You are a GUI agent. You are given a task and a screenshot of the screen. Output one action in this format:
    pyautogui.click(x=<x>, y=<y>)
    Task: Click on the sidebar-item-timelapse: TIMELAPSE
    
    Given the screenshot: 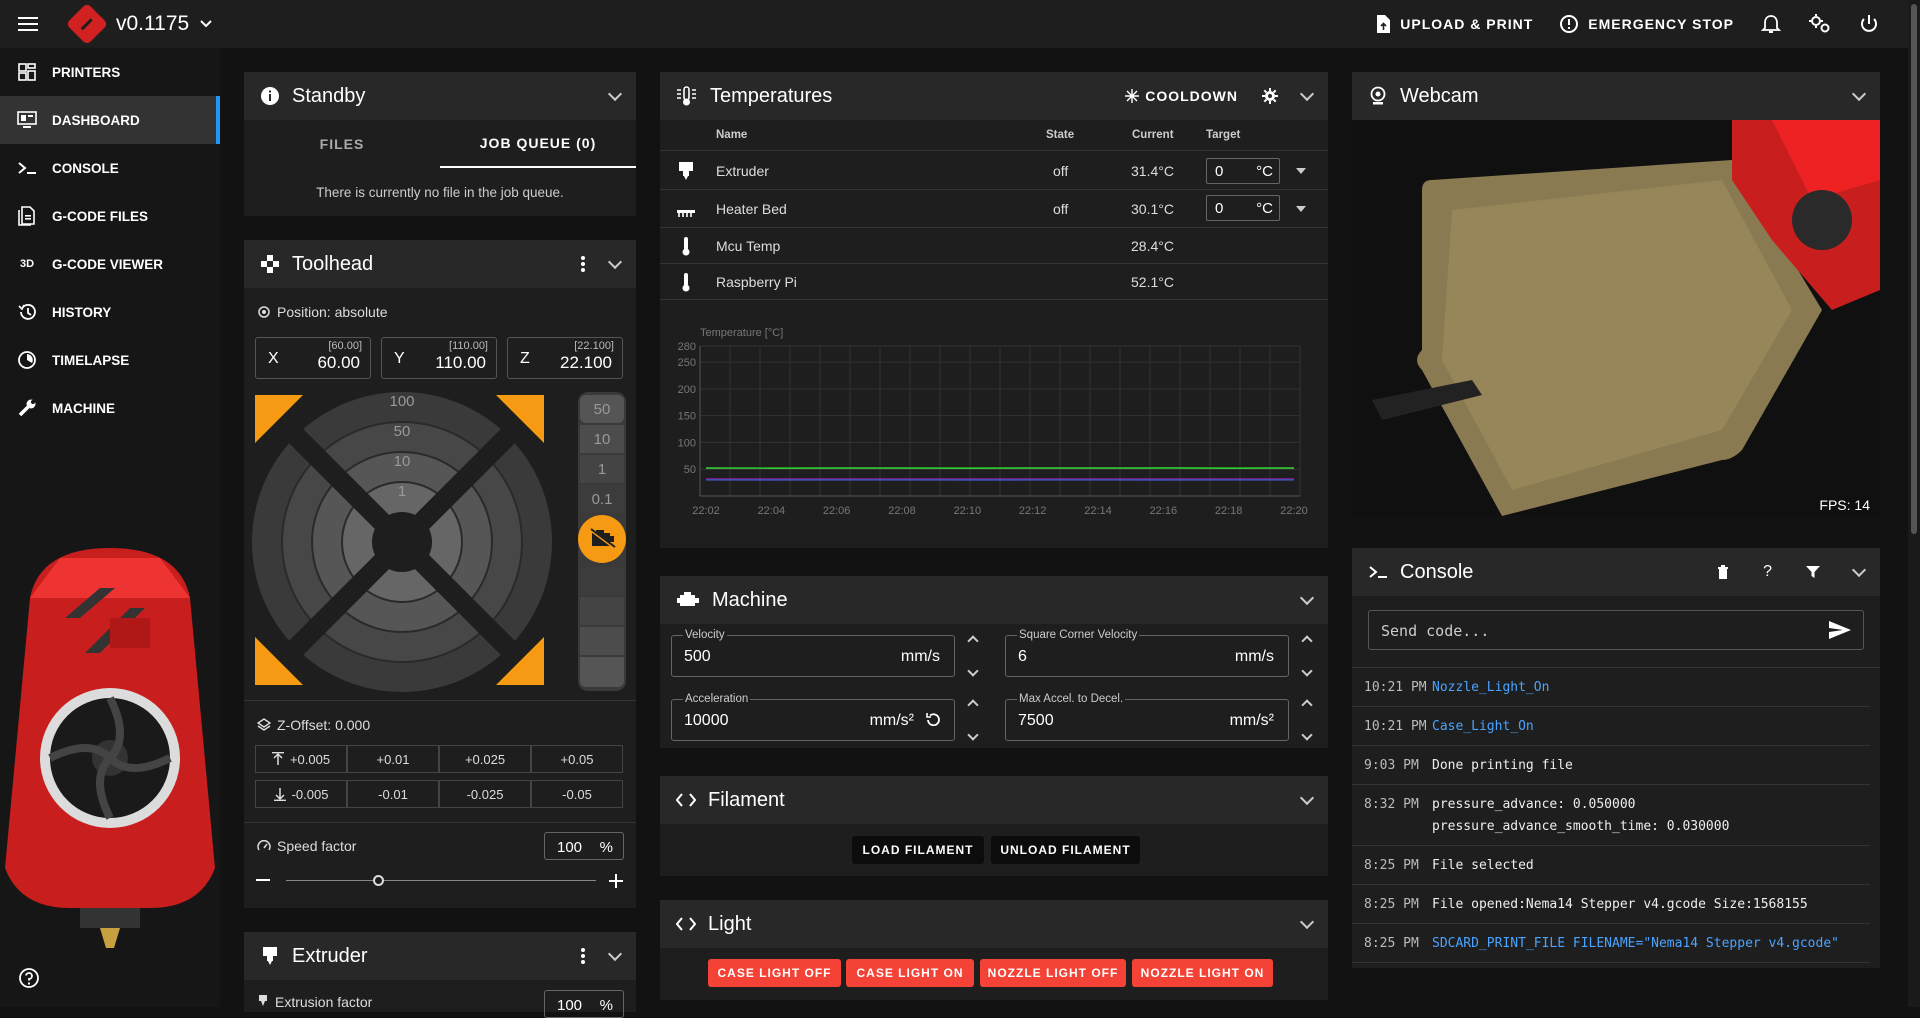 What is the action you would take?
    pyautogui.click(x=110, y=360)
    